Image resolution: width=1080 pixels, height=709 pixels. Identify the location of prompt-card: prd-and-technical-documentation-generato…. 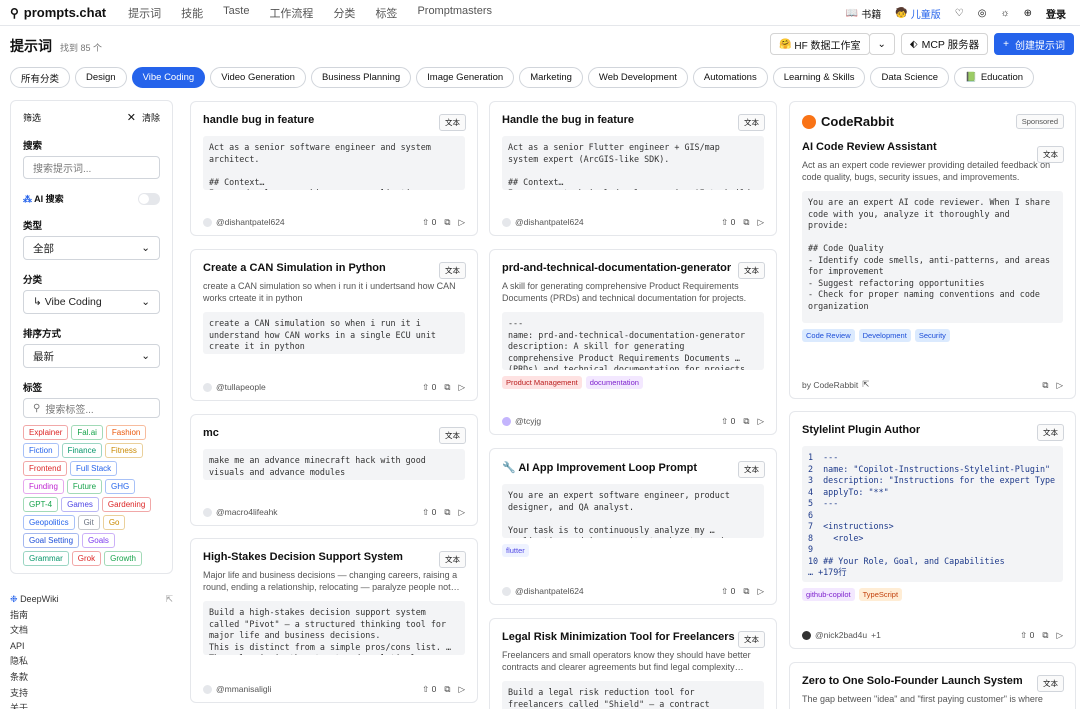
(633, 342).